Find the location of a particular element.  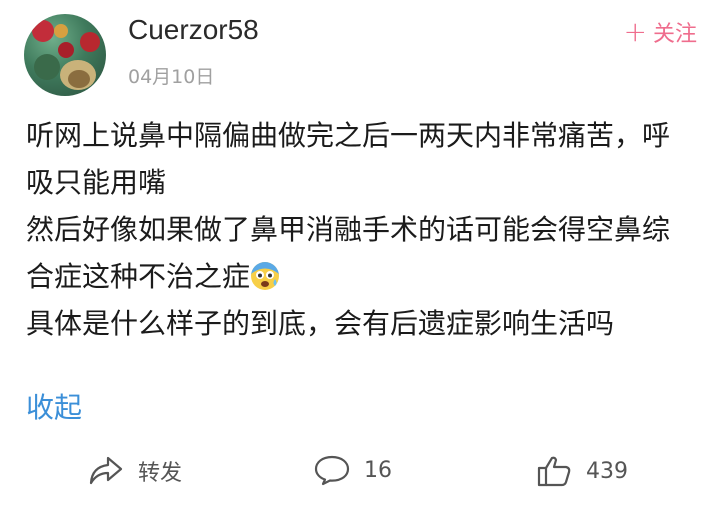

action-bar: 转发 16 439 is located at coordinates (359, 474).